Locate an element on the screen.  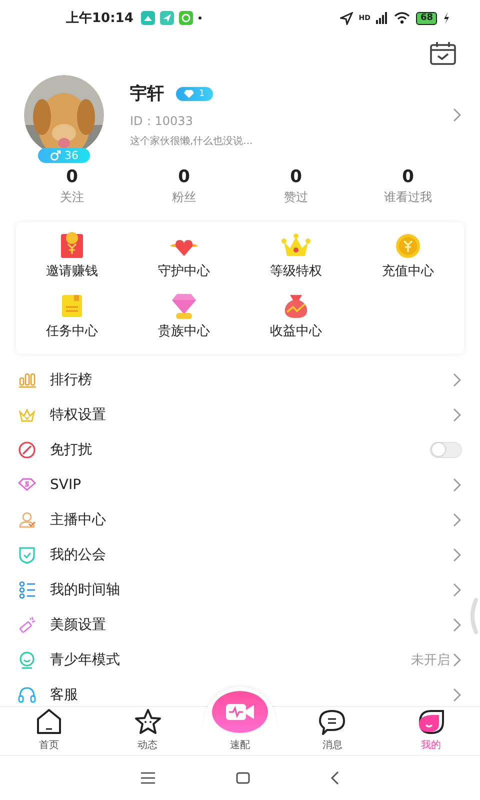
battery-level: 68 is located at coordinates (426, 18).